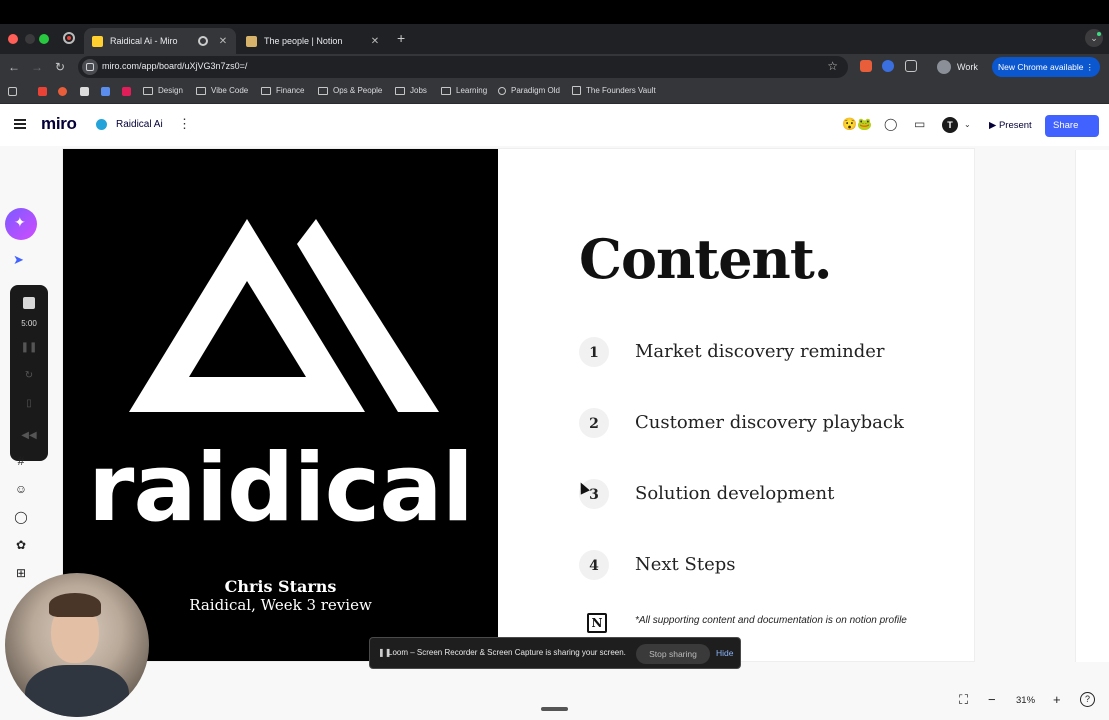 The width and height of the screenshot is (1109, 720). I want to click on agenda-item: Customer discovery playback, so click(769, 422).